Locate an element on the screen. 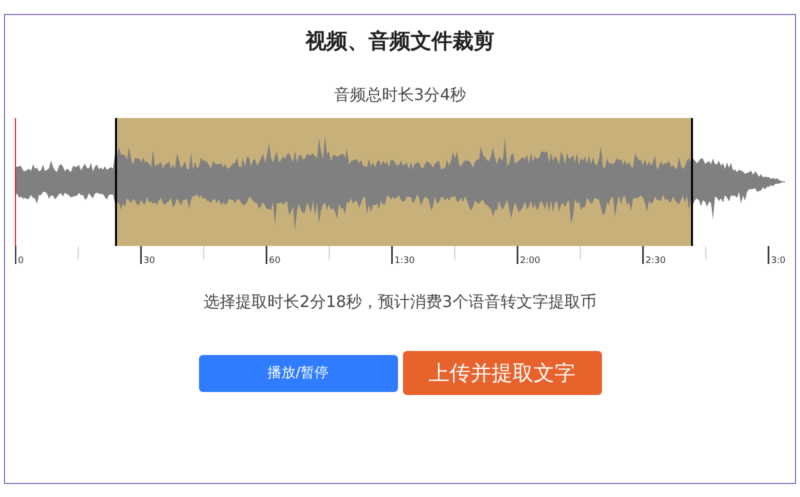  duration-text: 音频总时长3分4秒 is located at coordinates (400, 95).